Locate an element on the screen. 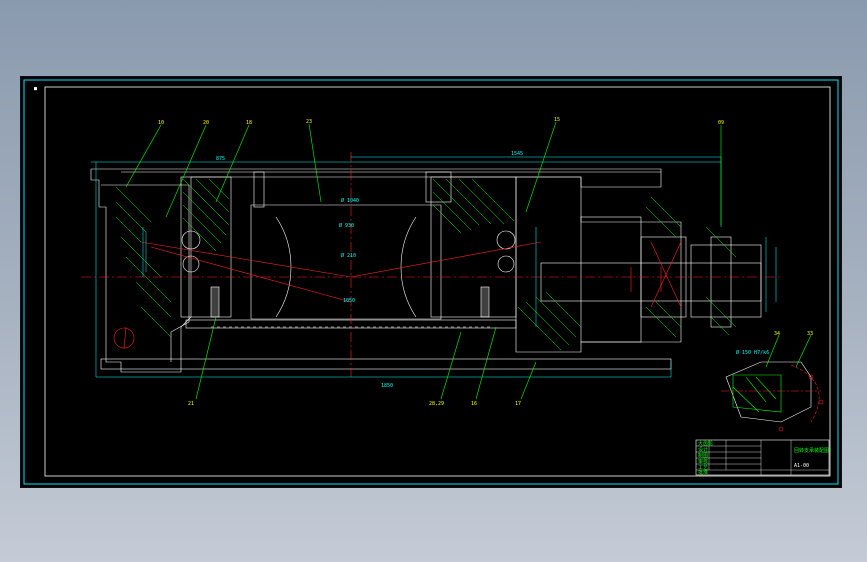 The height and width of the screenshot is (562, 867). callout-18: 18 is located at coordinates (249, 123).